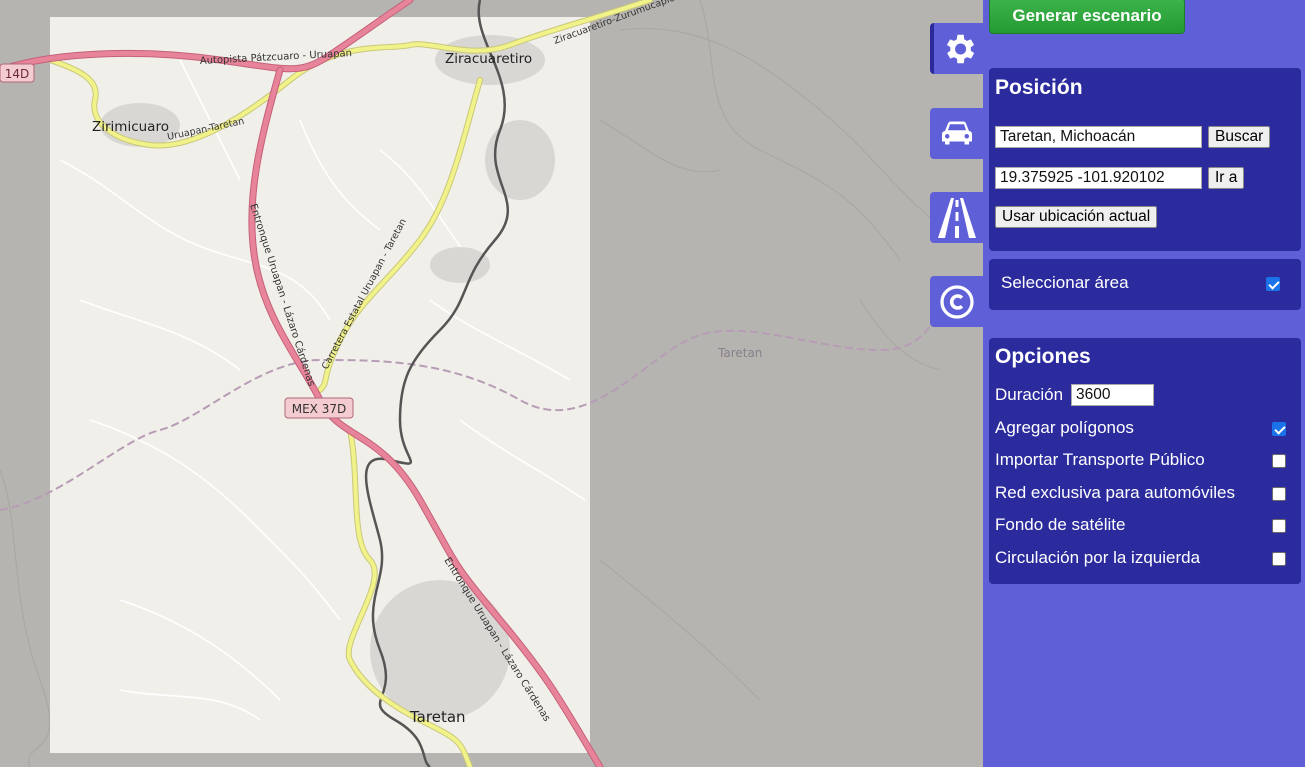  What do you see at coordinates (1098, 178) in the screenshot?
I see `coordinates-input` at bounding box center [1098, 178].